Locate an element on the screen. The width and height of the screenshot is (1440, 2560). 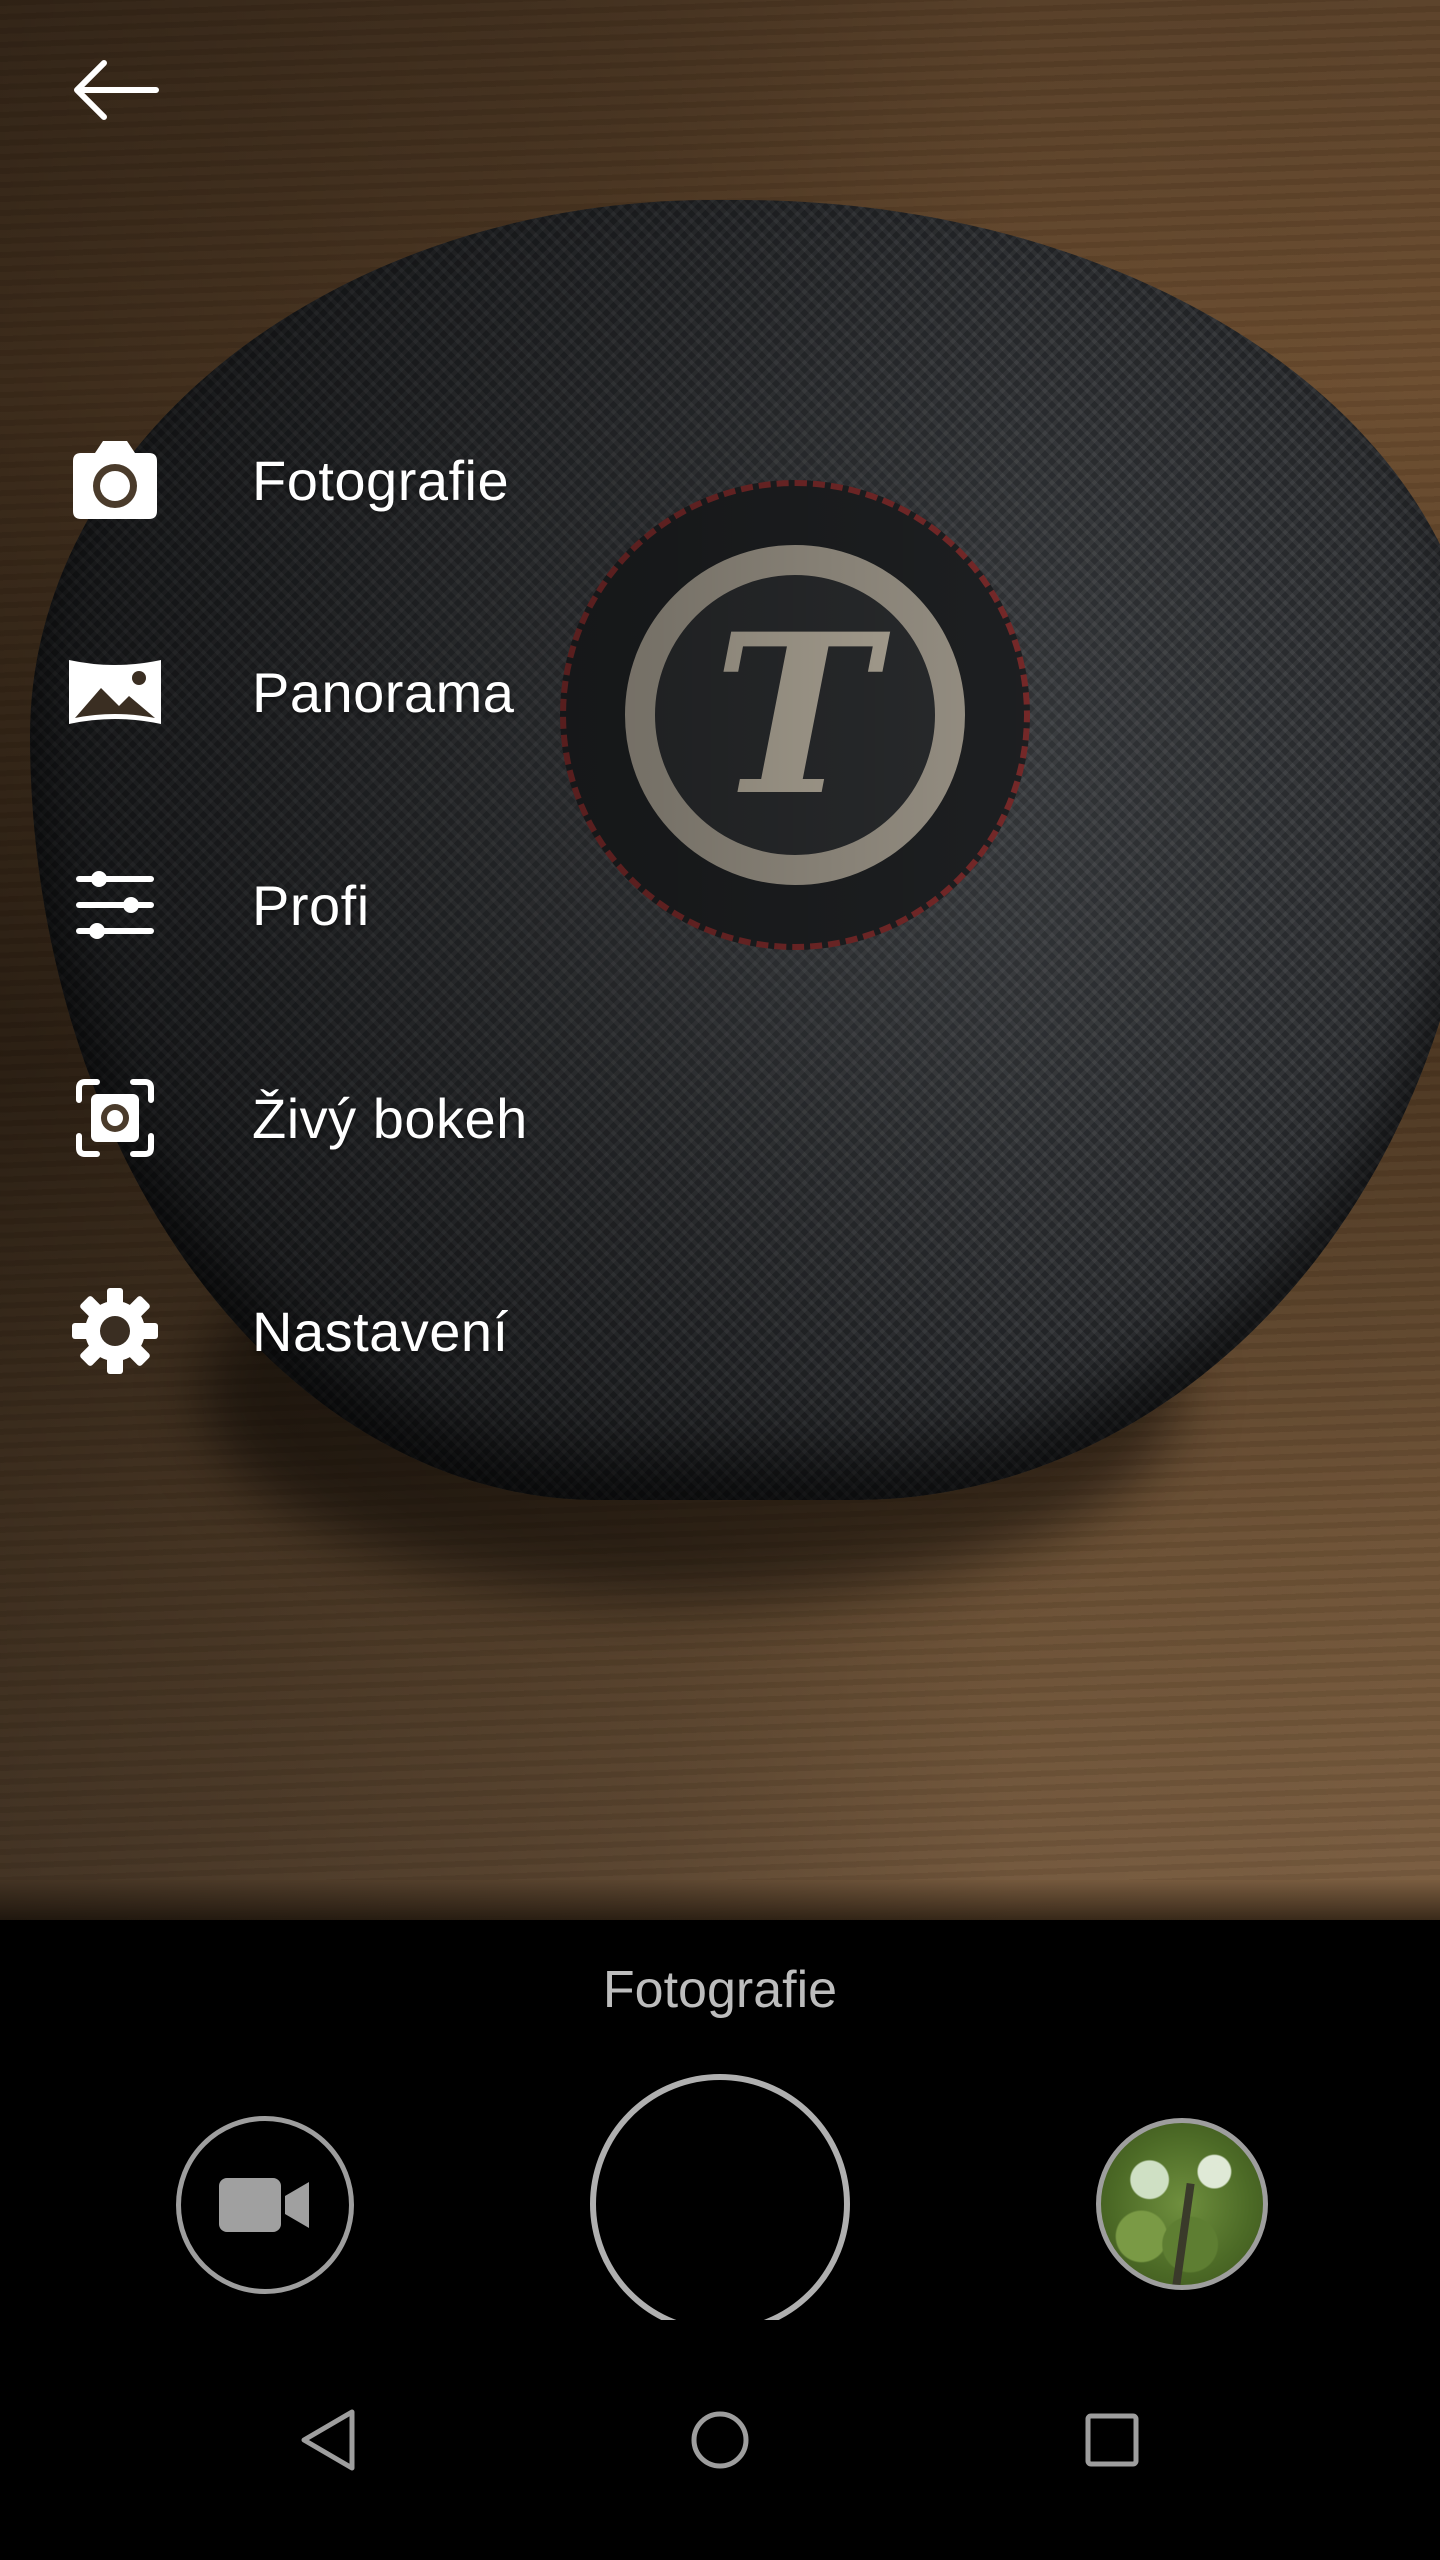
landscape-icon is located at coordinates (115, 692).